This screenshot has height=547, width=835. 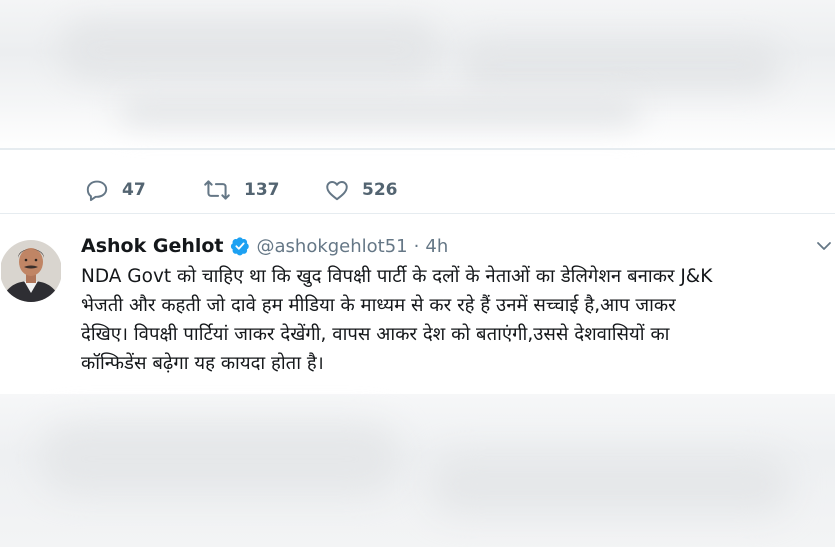 What do you see at coordinates (332, 246) in the screenshot?
I see `user-handle: @ashokgehlot51` at bounding box center [332, 246].